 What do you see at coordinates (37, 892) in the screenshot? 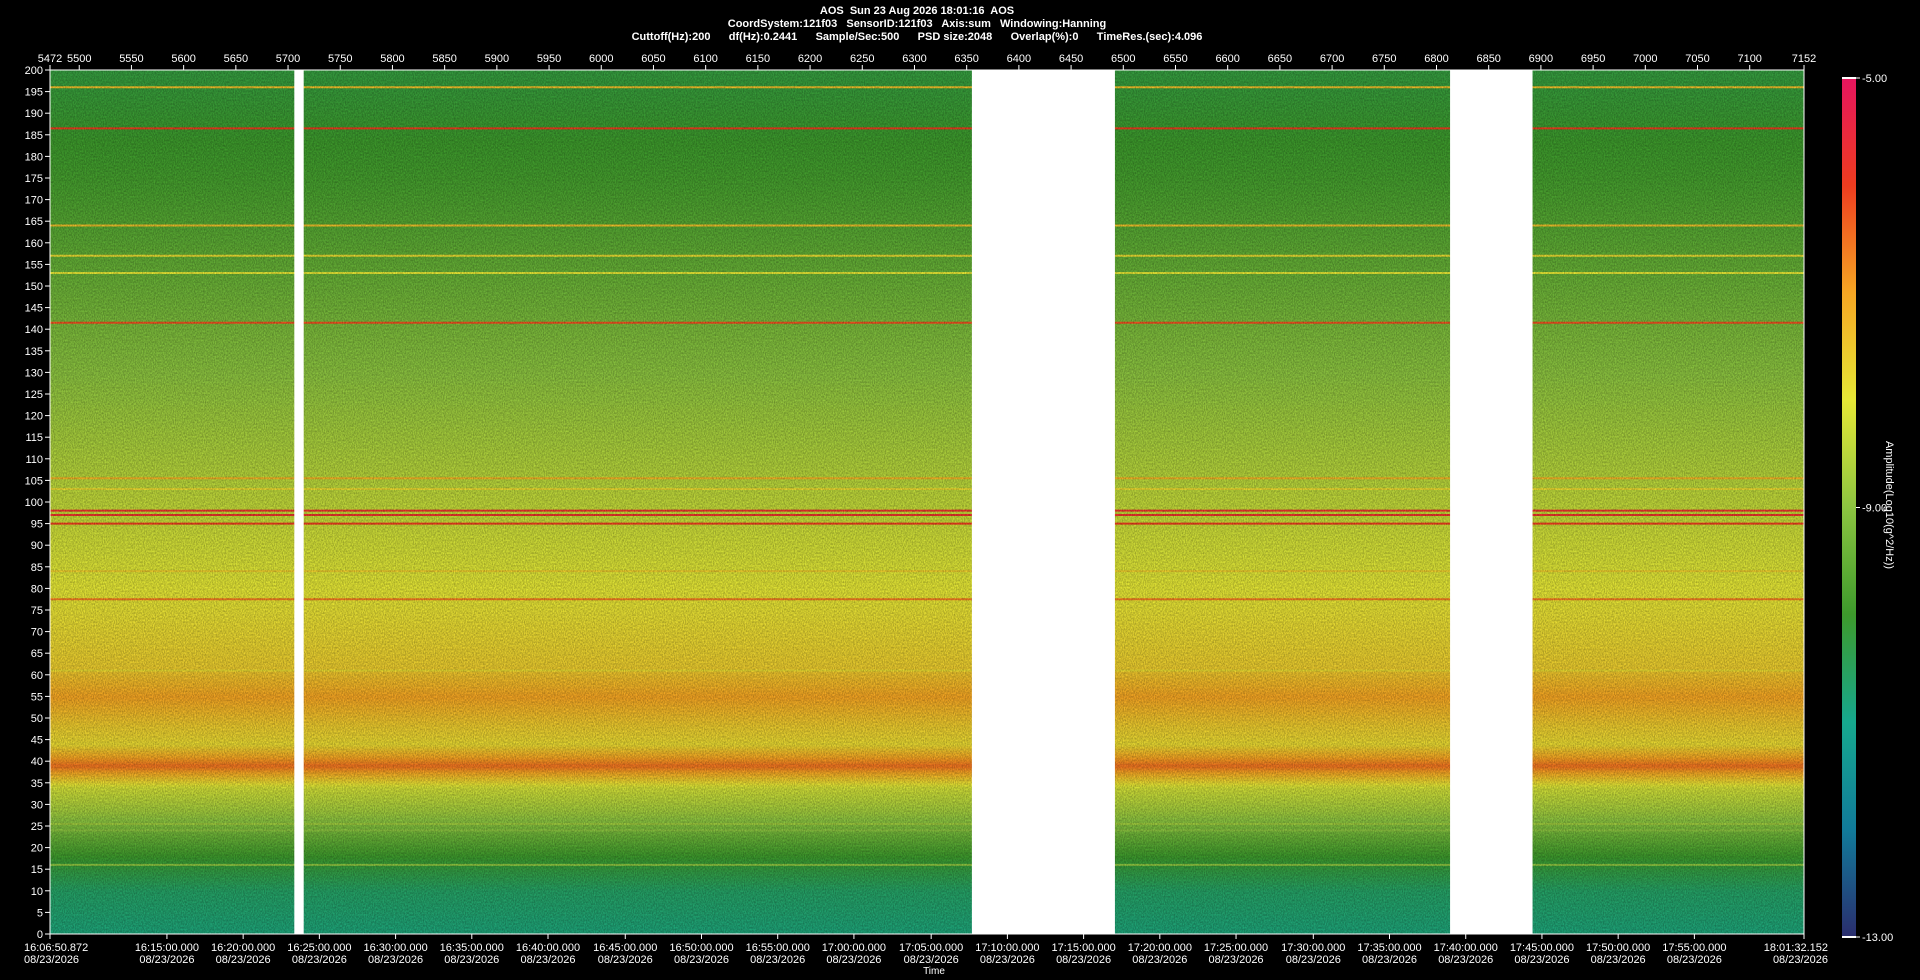
I see `y-tick-label: 10` at bounding box center [37, 892].